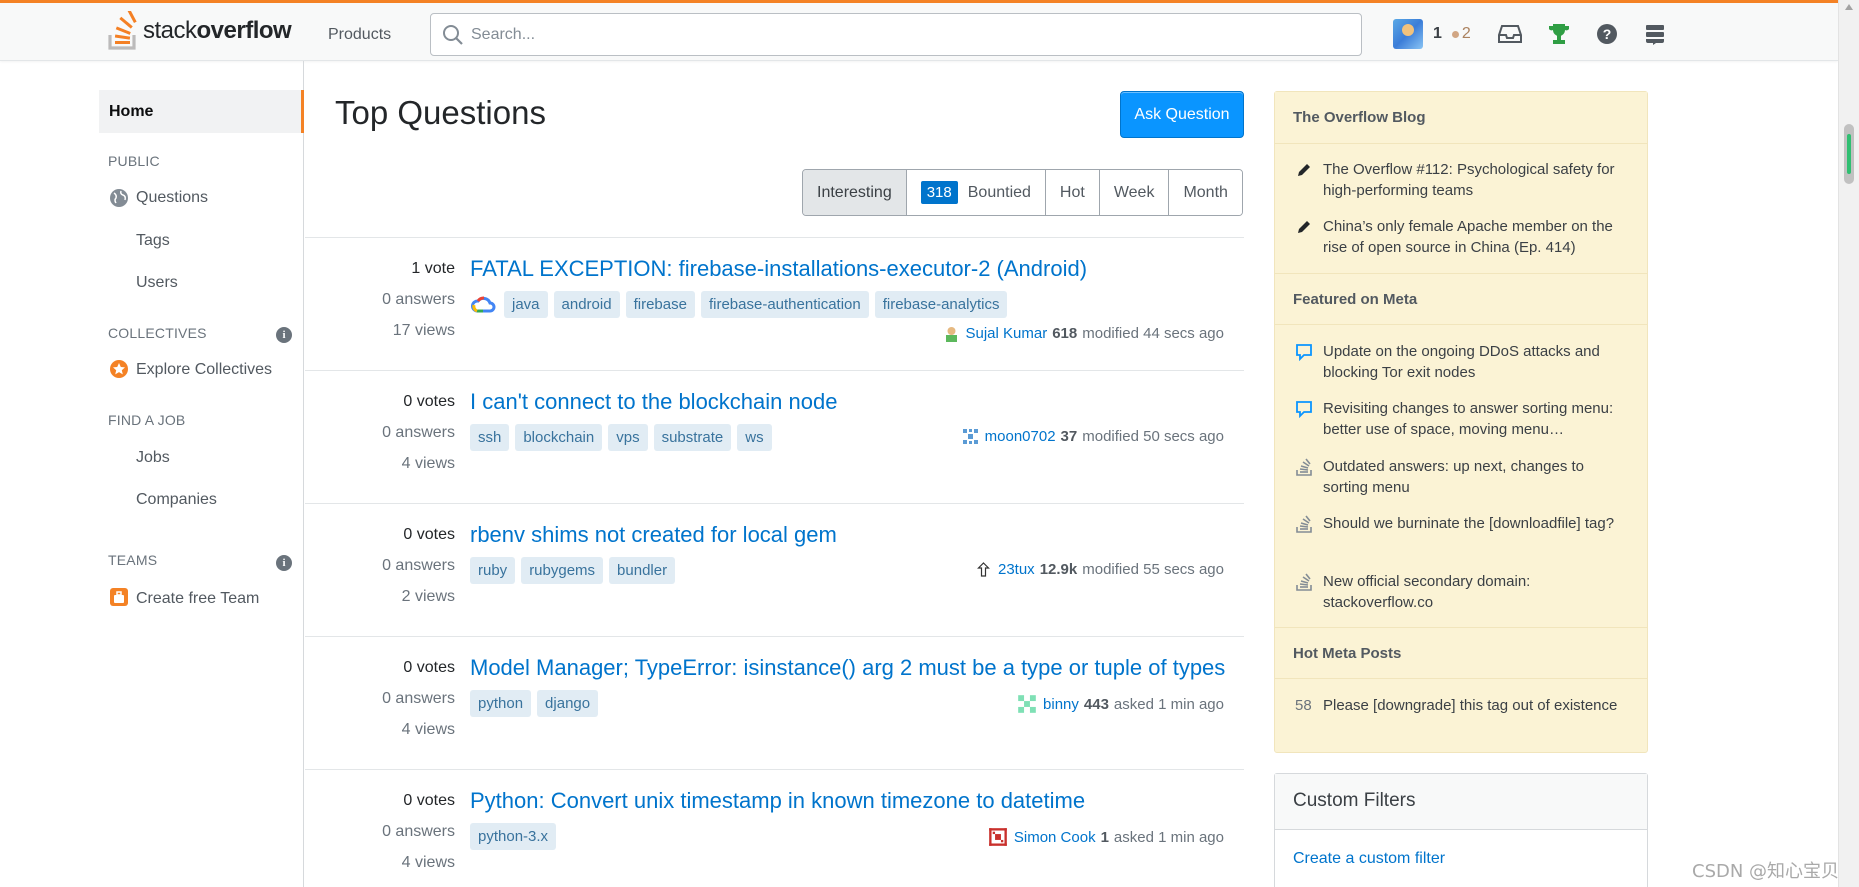 The width and height of the screenshot is (1859, 887). I want to click on user-name-link: 23tux, so click(1016, 569).